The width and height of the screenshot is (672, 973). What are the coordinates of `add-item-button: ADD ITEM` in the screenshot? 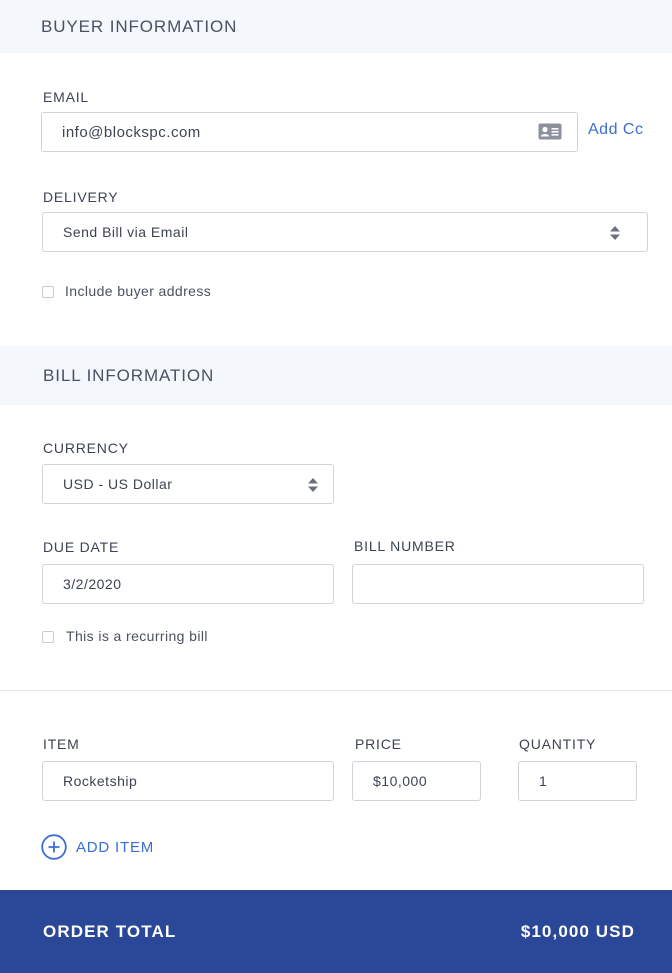 It's located at (97, 847).